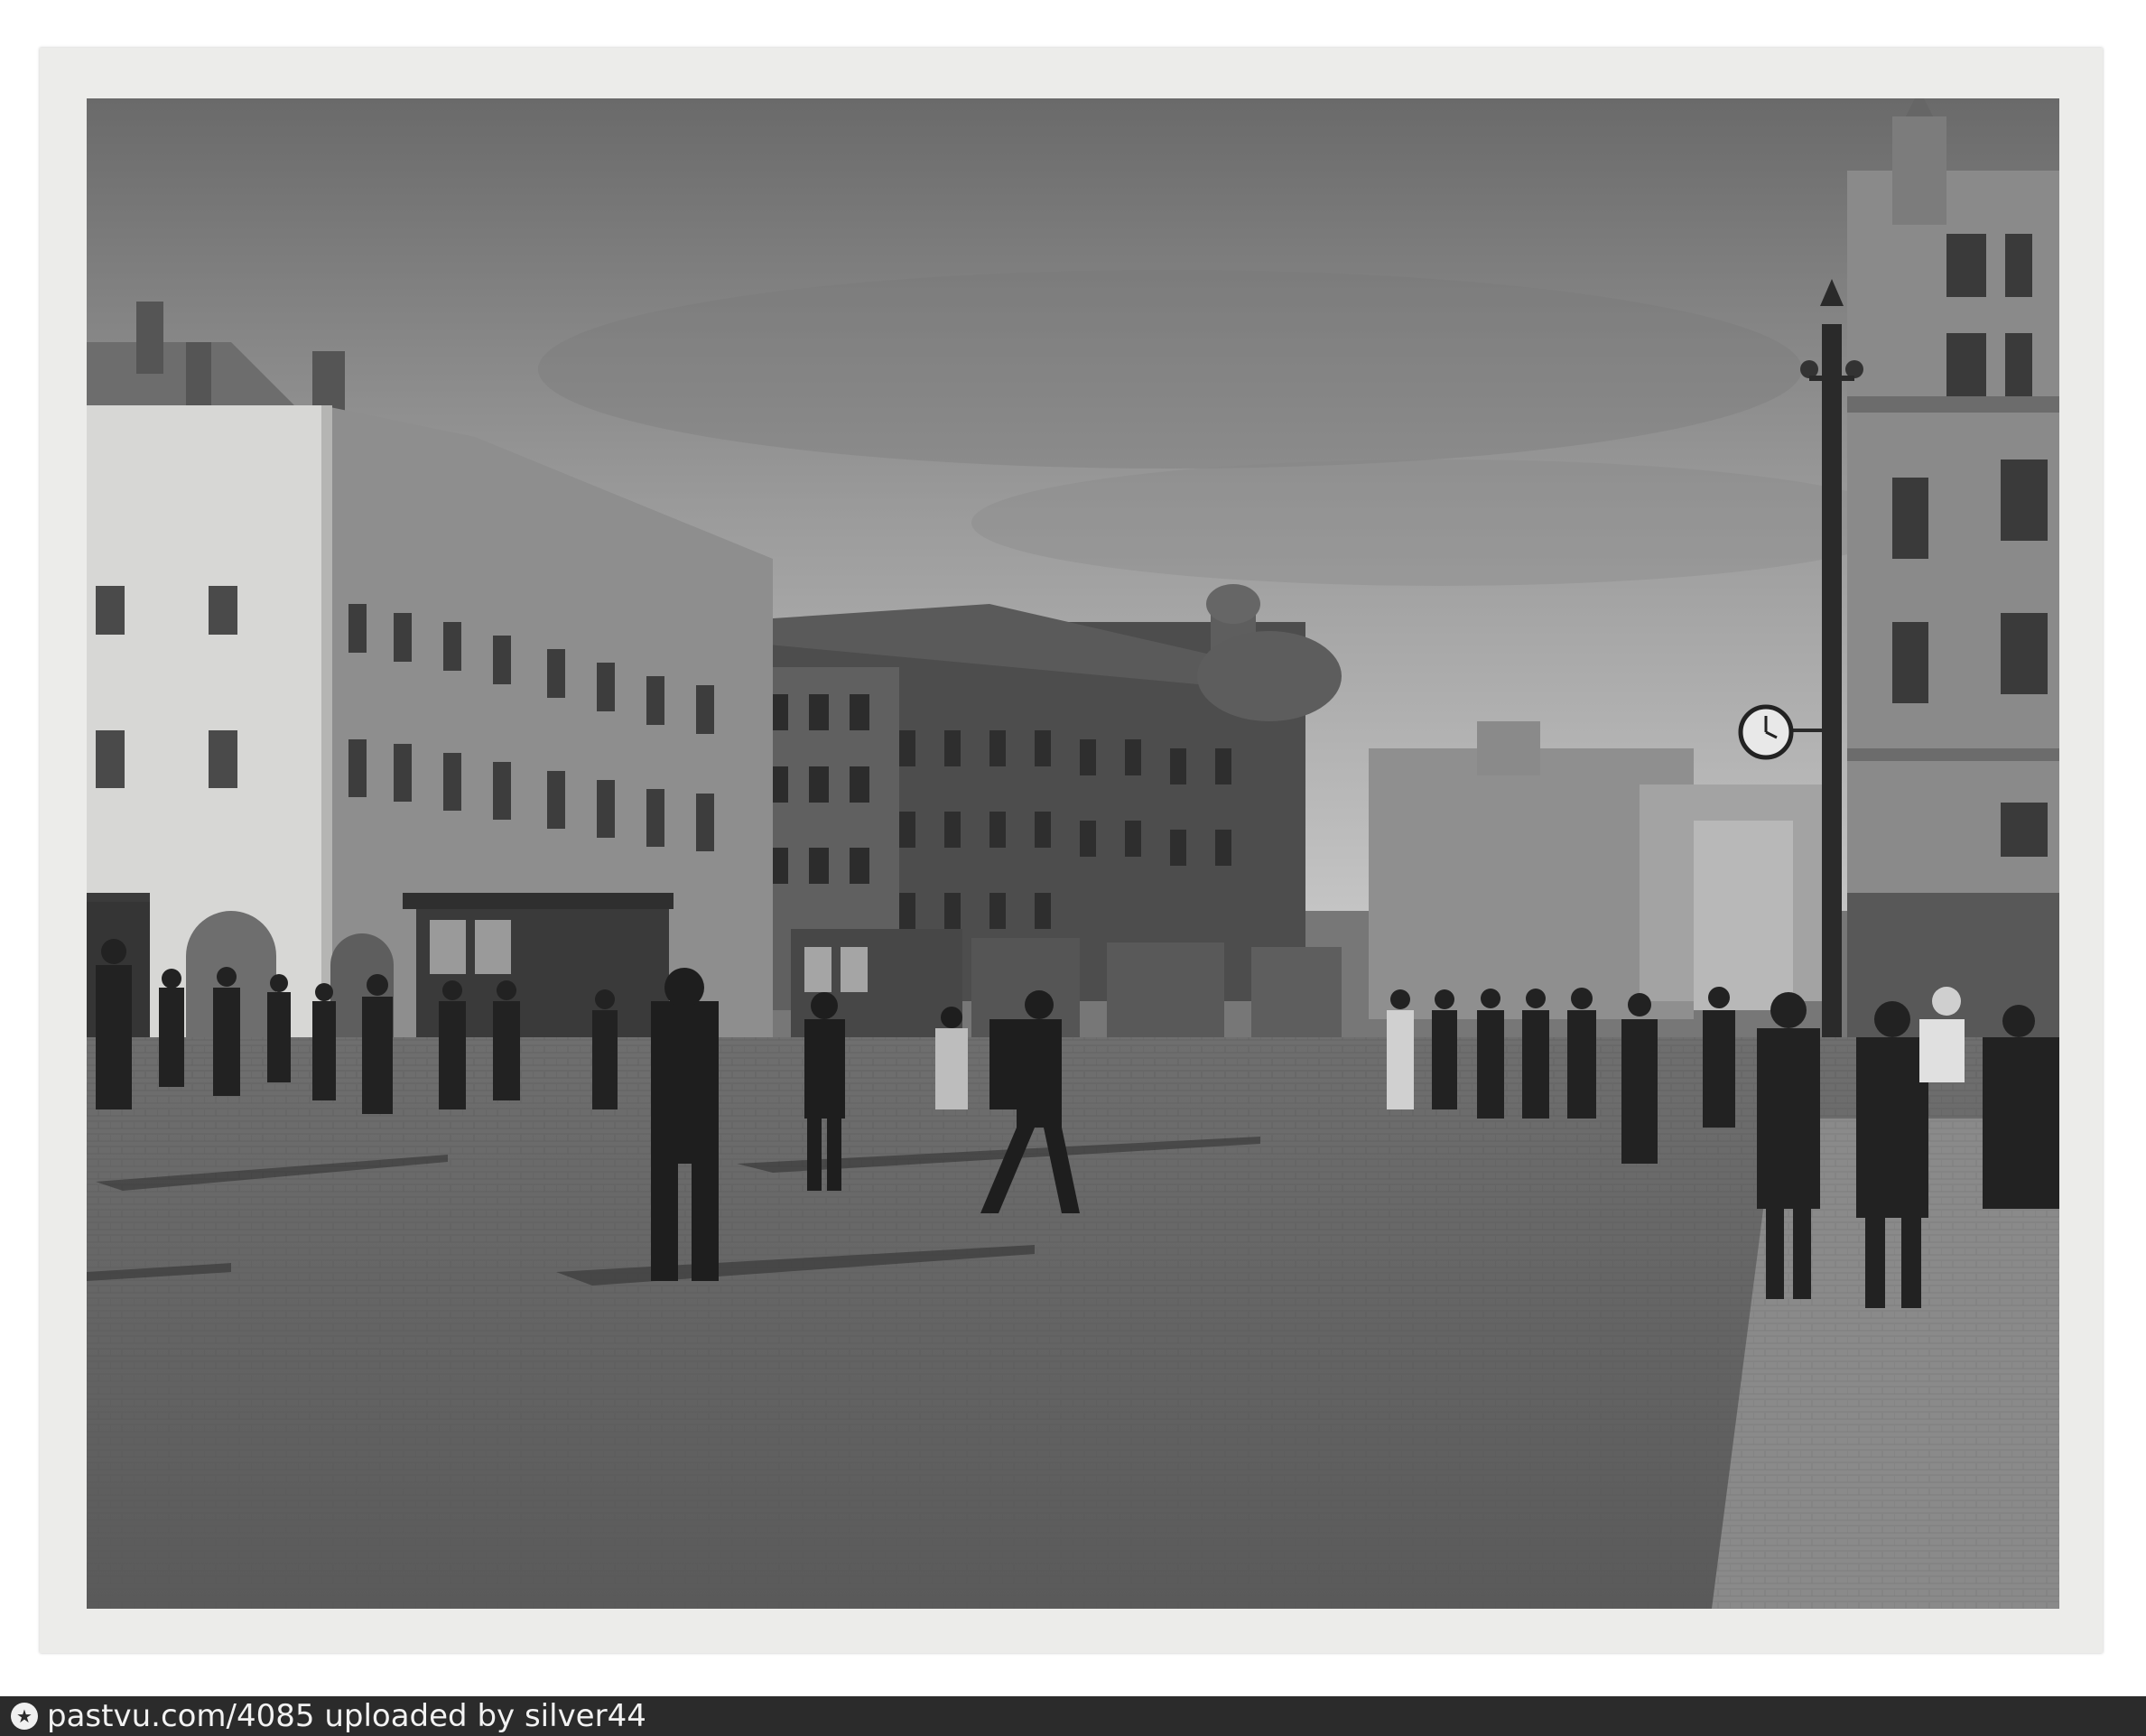  I want to click on attribution-text: pastvu.com/4085 uploaded by silver44, so click(346, 1716).